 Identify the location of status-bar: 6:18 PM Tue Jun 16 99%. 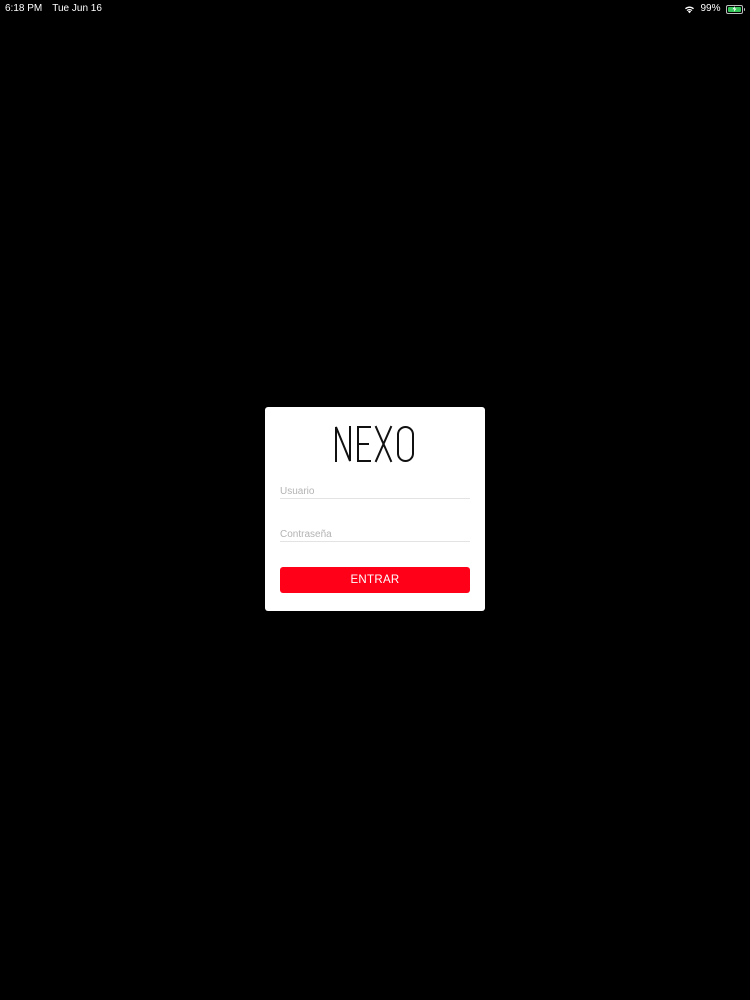
(375, 8).